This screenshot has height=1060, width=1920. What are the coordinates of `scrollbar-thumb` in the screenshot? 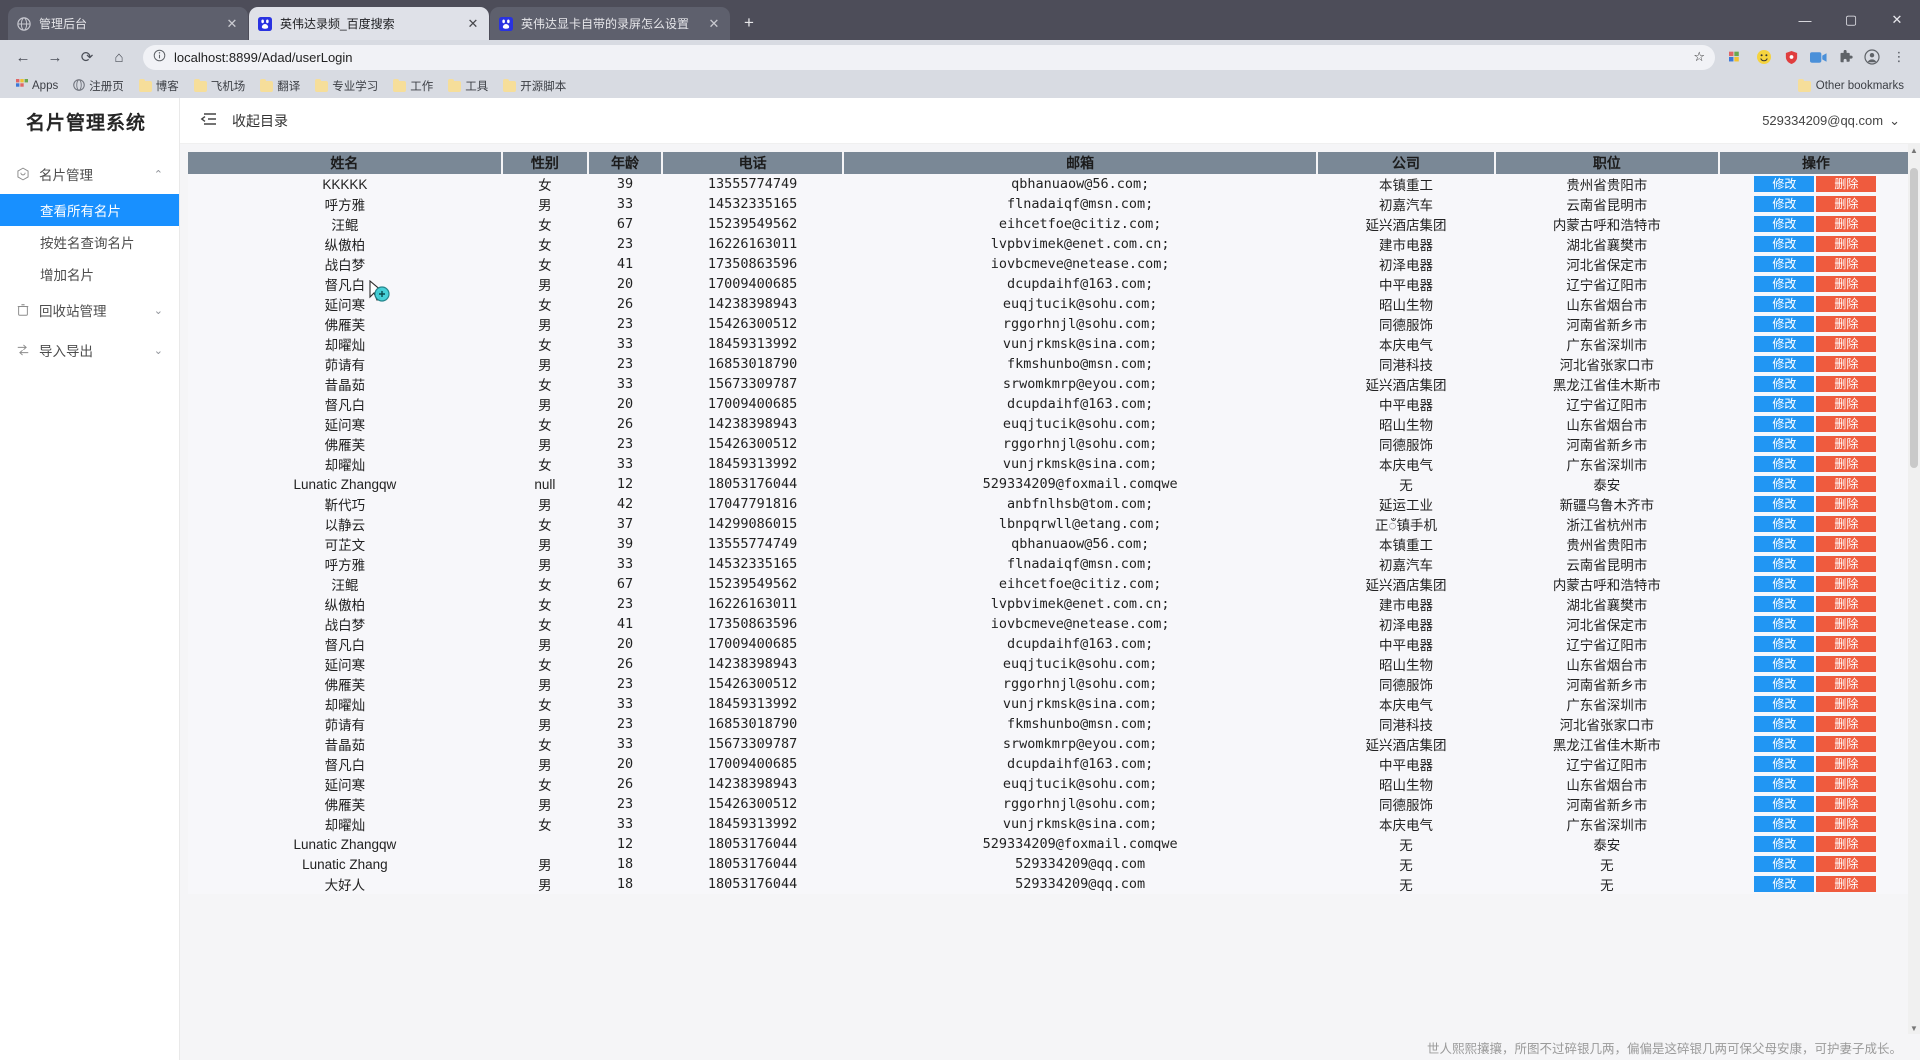 It's located at (1914, 318).